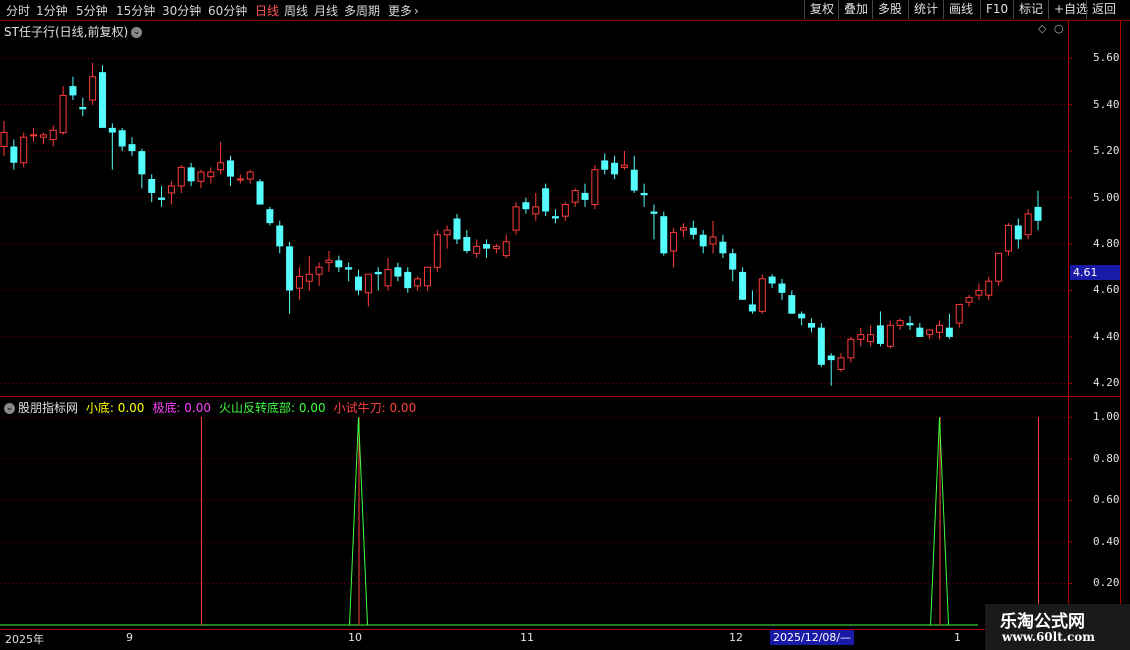 This screenshot has height=650, width=1130. Describe the element at coordinates (1106, 151) in the screenshot. I see `price-tick-label: 5.20` at that location.